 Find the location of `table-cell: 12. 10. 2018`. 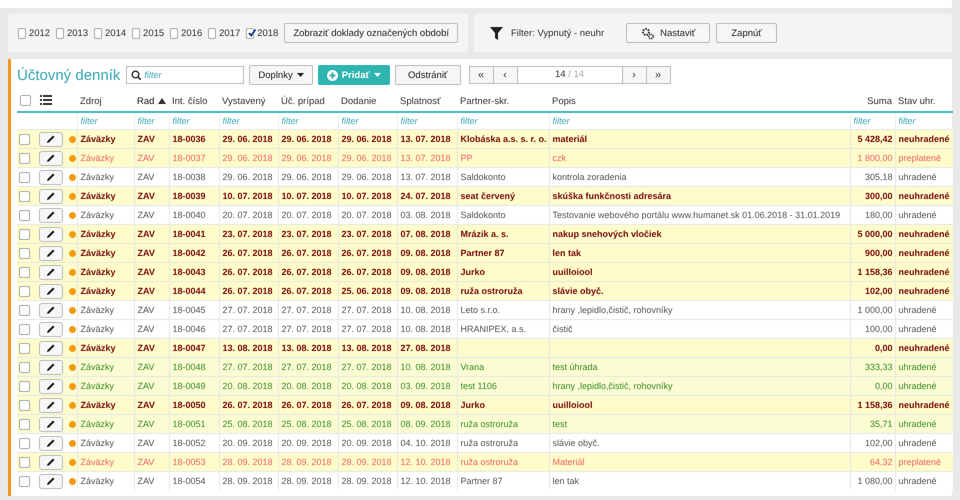

table-cell: 12. 10. 2018 is located at coordinates (427, 481).